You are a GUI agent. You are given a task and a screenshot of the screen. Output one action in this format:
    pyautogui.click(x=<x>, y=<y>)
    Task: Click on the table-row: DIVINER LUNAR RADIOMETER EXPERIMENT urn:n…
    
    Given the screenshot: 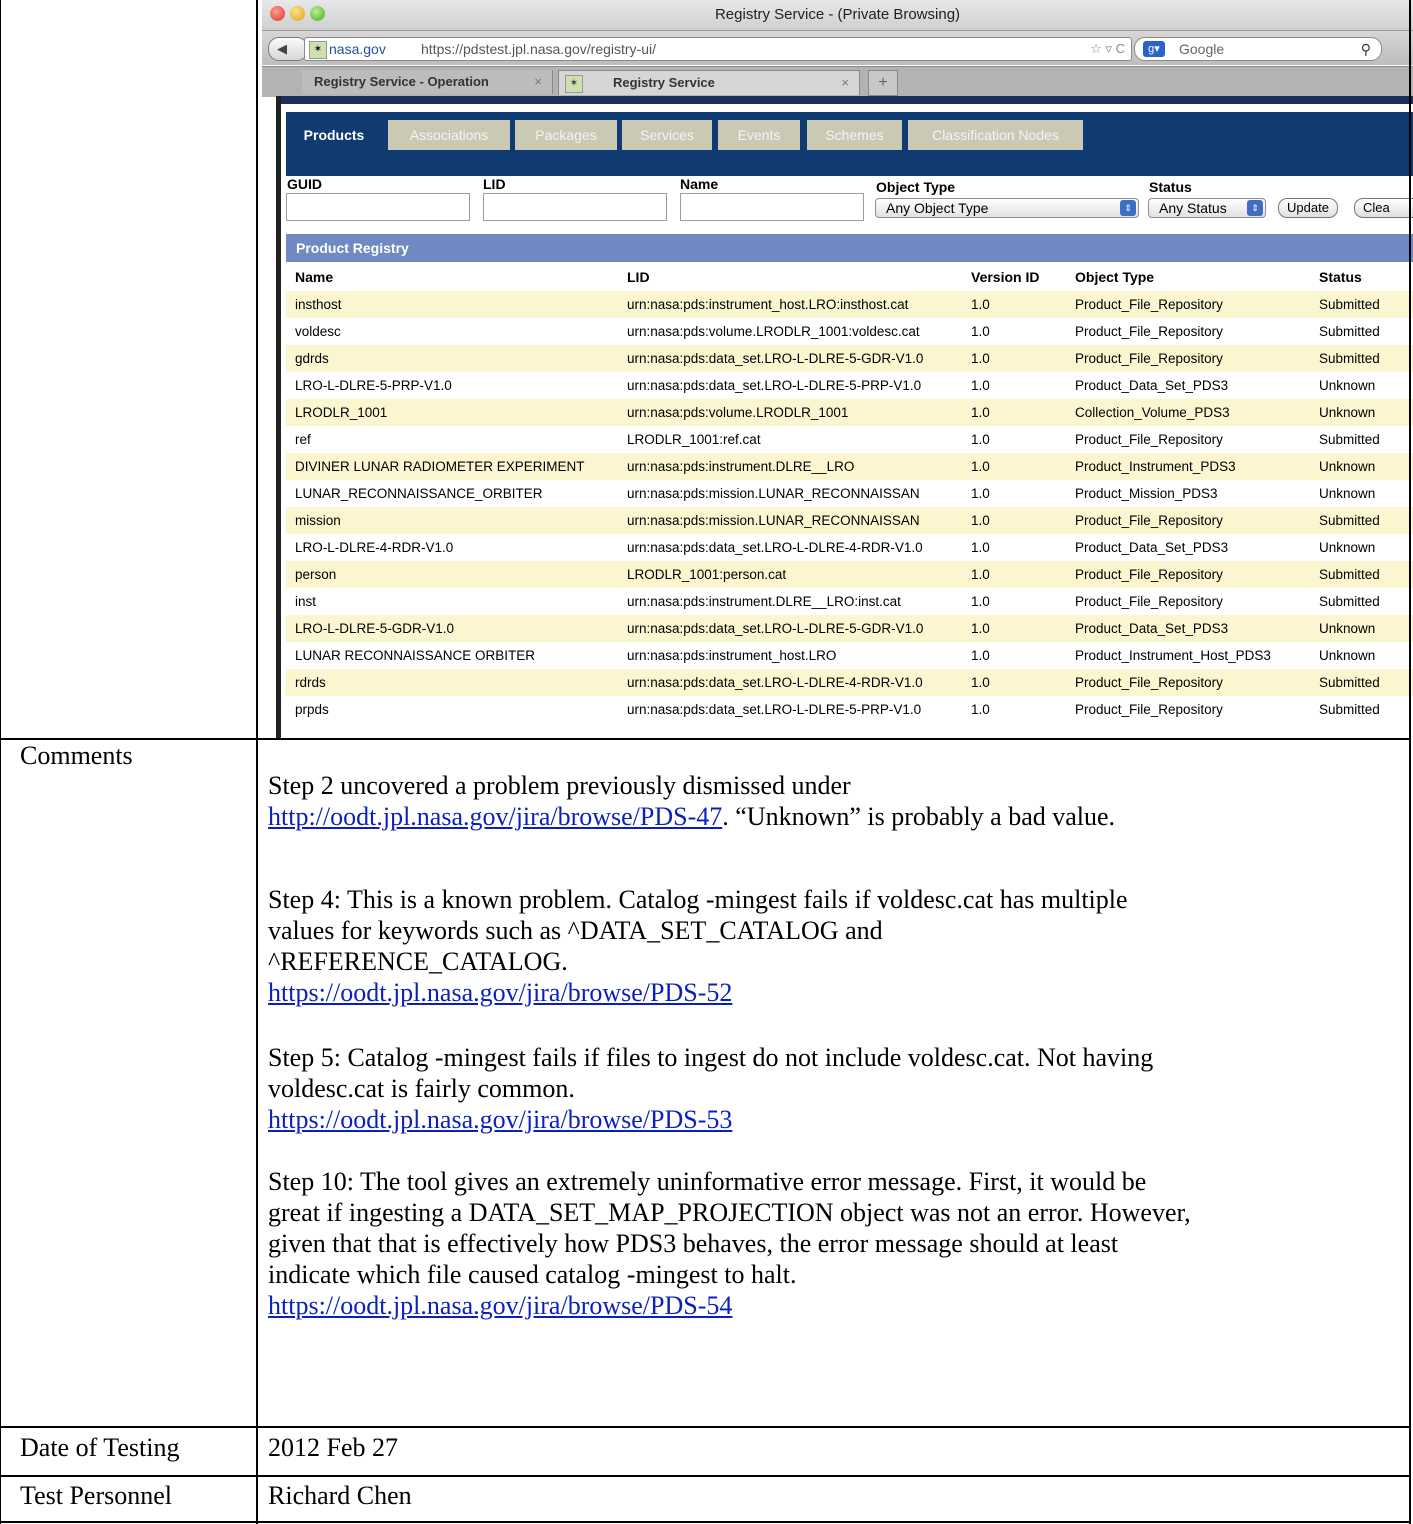 What is the action you would take?
    pyautogui.click(x=849, y=466)
    